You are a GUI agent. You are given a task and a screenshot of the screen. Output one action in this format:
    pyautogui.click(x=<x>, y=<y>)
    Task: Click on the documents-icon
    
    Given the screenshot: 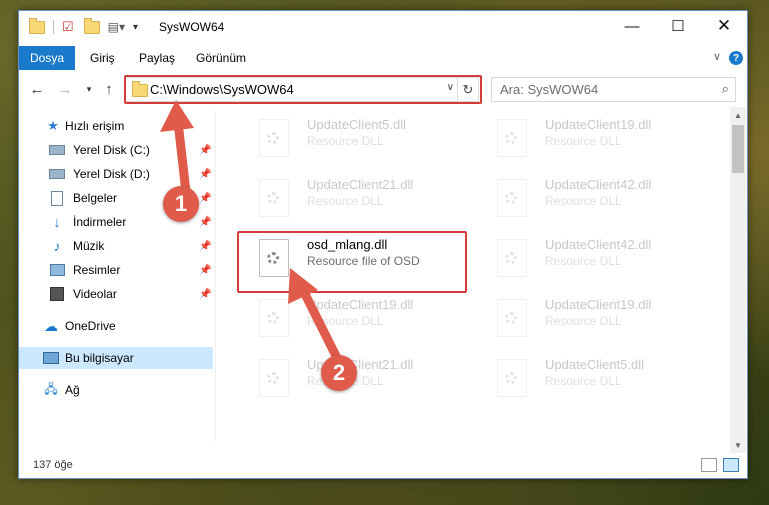 What is the action you would take?
    pyautogui.click(x=57, y=198)
    